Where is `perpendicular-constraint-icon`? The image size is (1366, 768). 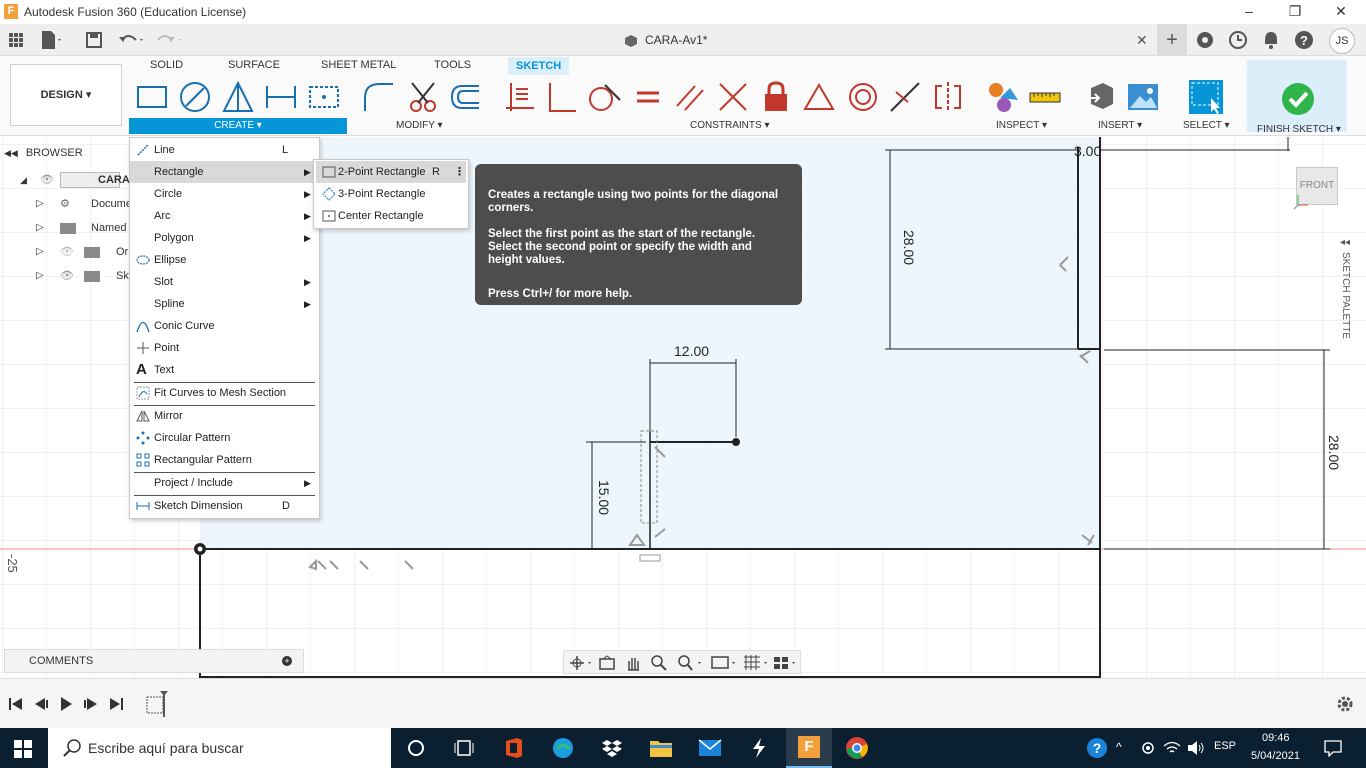
perpendicular-constraint-icon is located at coordinates (562, 97).